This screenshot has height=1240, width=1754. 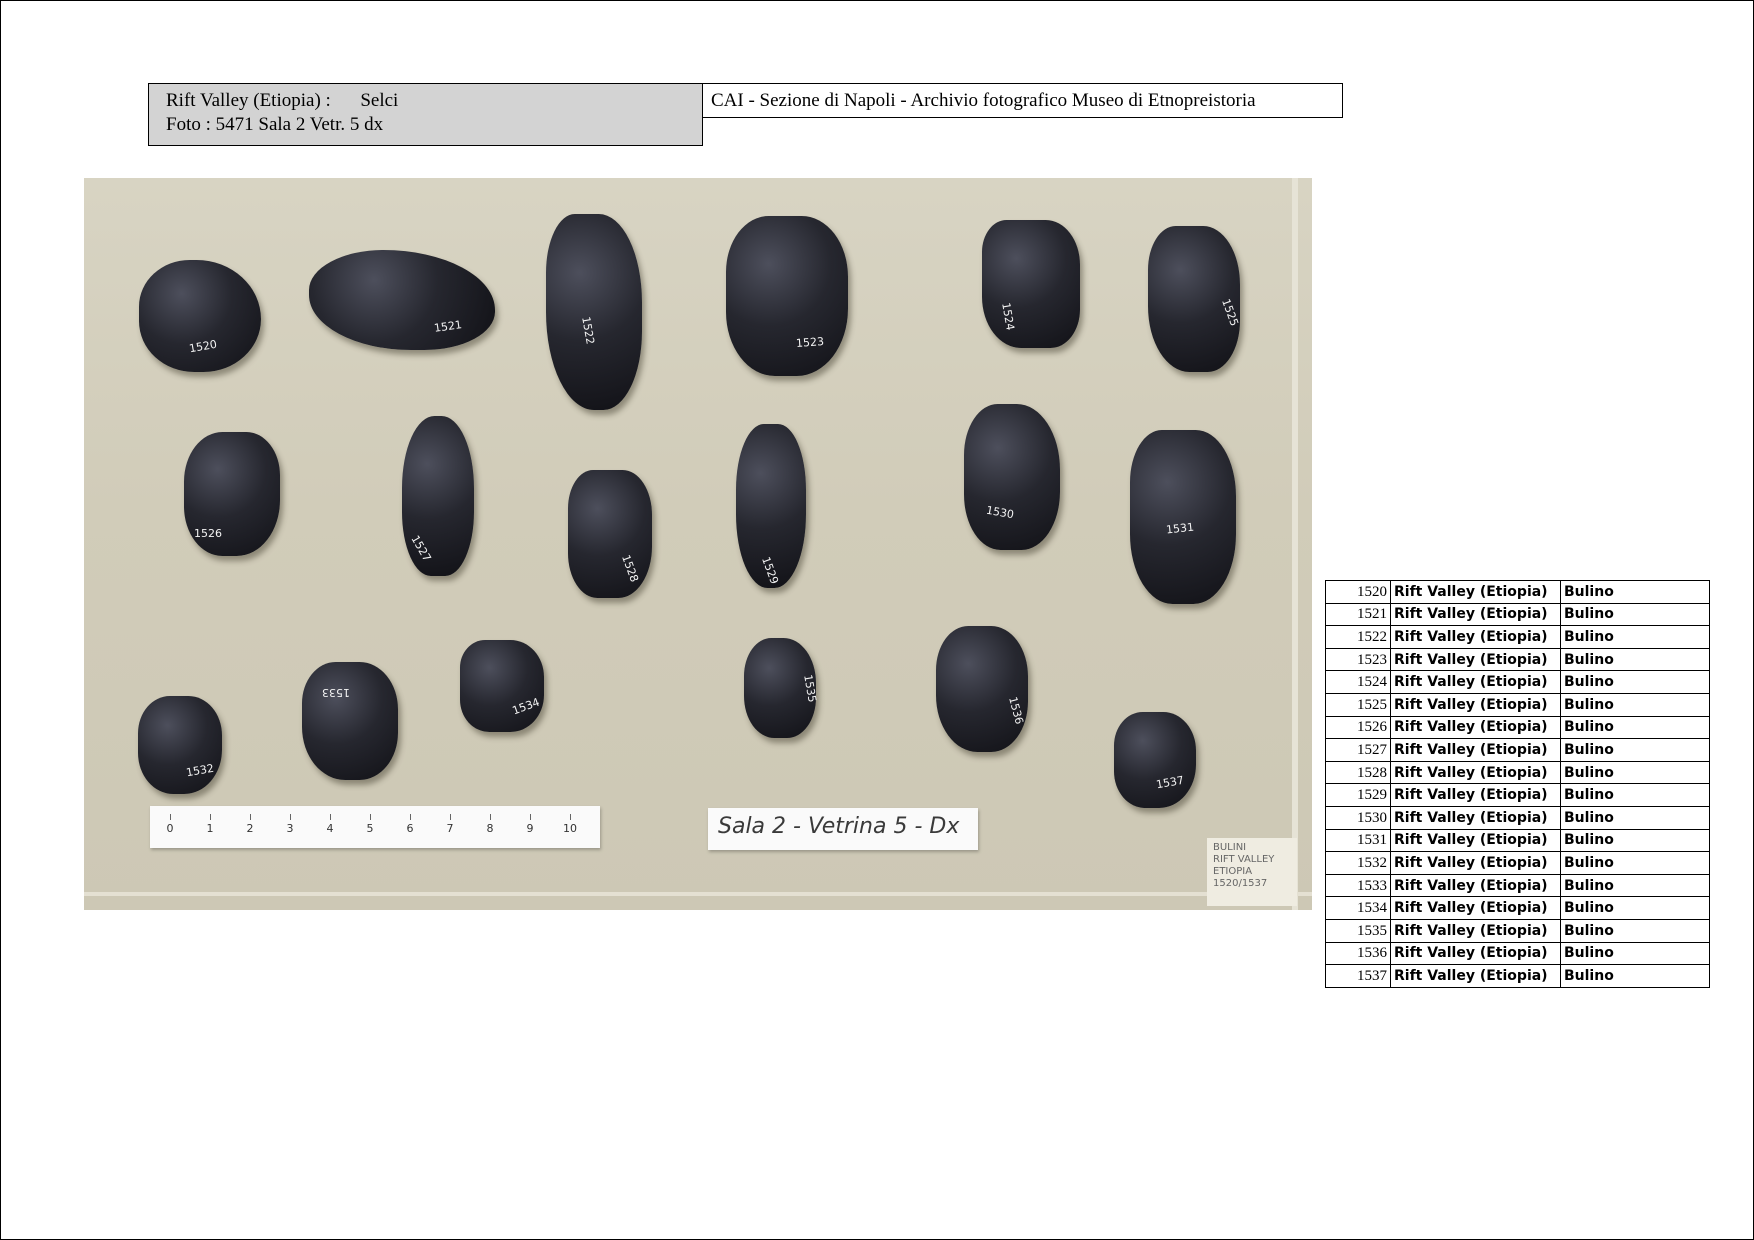 I want to click on flint-artifact: 1536, so click(x=982, y=689).